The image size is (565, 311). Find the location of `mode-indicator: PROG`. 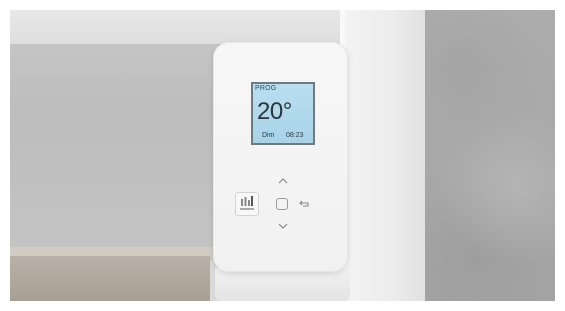

mode-indicator: PROG is located at coordinates (266, 88).